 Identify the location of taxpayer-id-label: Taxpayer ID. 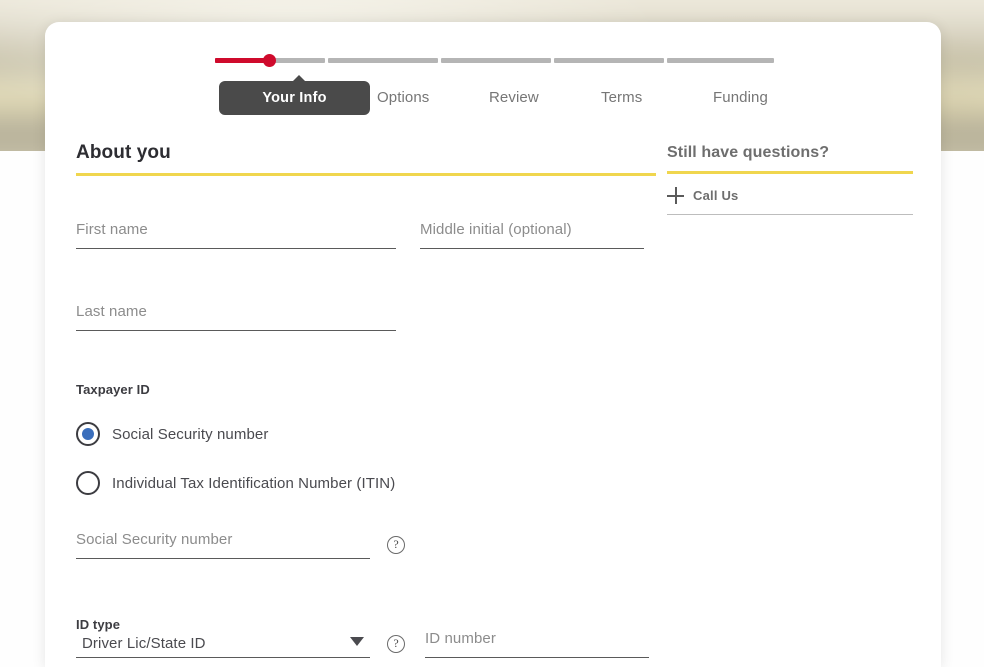
(113, 389).